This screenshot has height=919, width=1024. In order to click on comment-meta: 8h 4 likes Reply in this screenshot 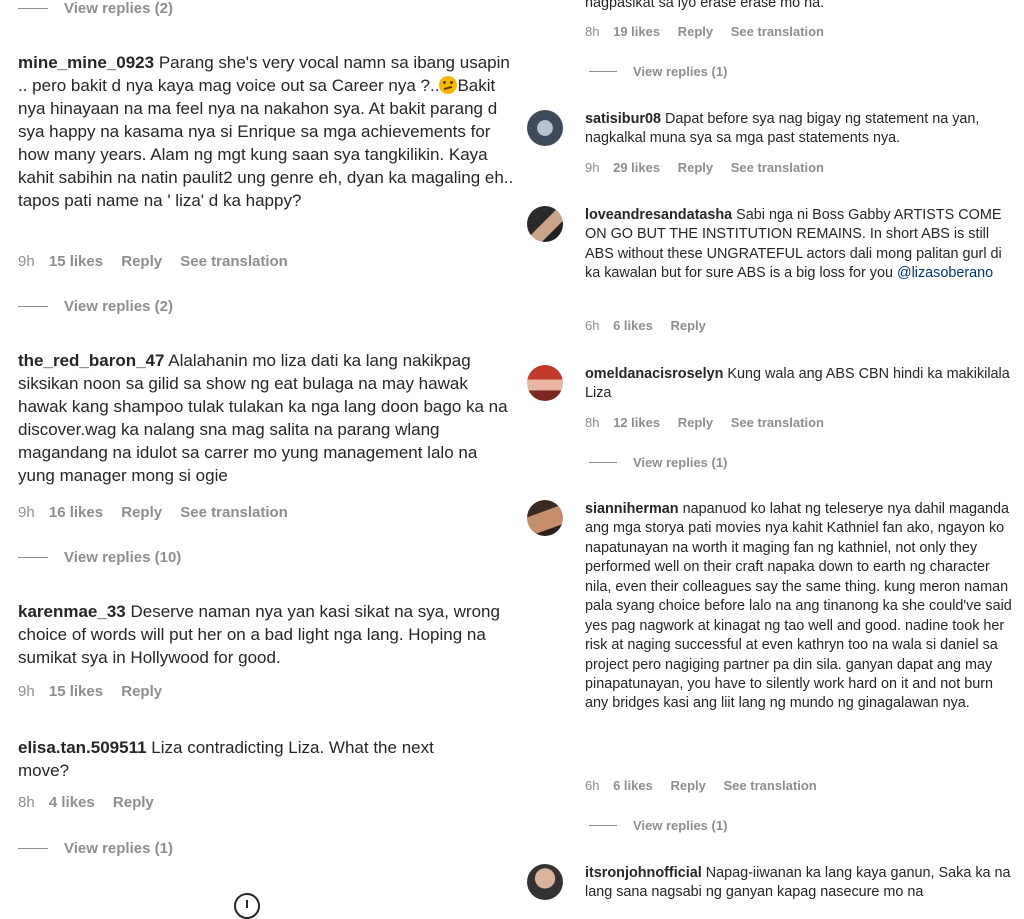, I will do `click(93, 802)`.